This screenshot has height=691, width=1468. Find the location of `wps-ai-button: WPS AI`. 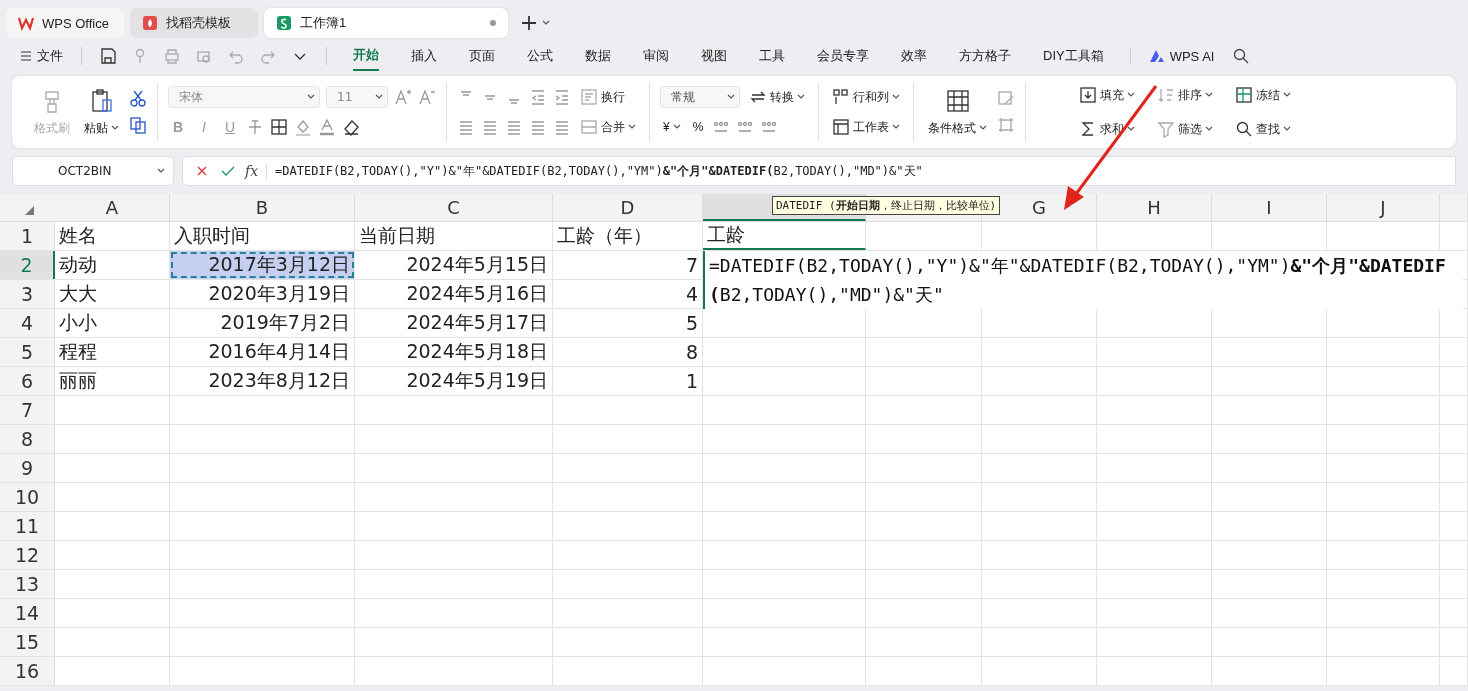

wps-ai-button: WPS AI is located at coordinates (1181, 56).